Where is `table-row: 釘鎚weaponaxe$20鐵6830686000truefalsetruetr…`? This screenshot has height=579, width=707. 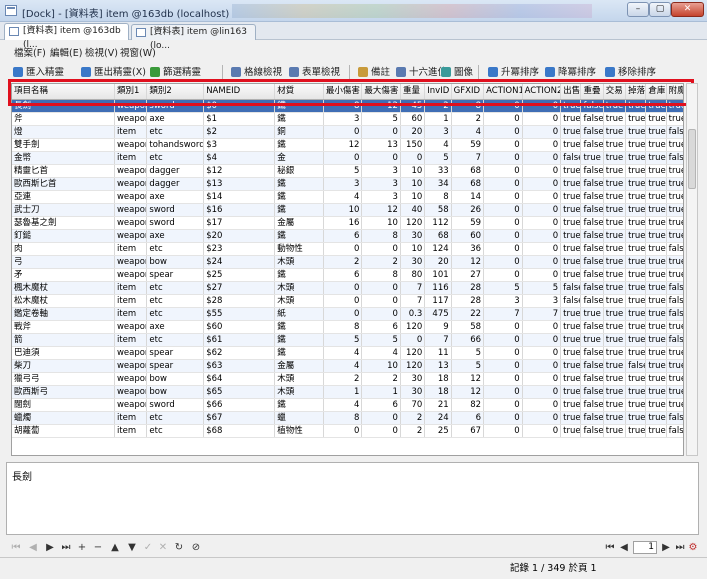 table-row: 釘鎚weaponaxe$20鐵6830686000truefalsetruetr… is located at coordinates (347, 236).